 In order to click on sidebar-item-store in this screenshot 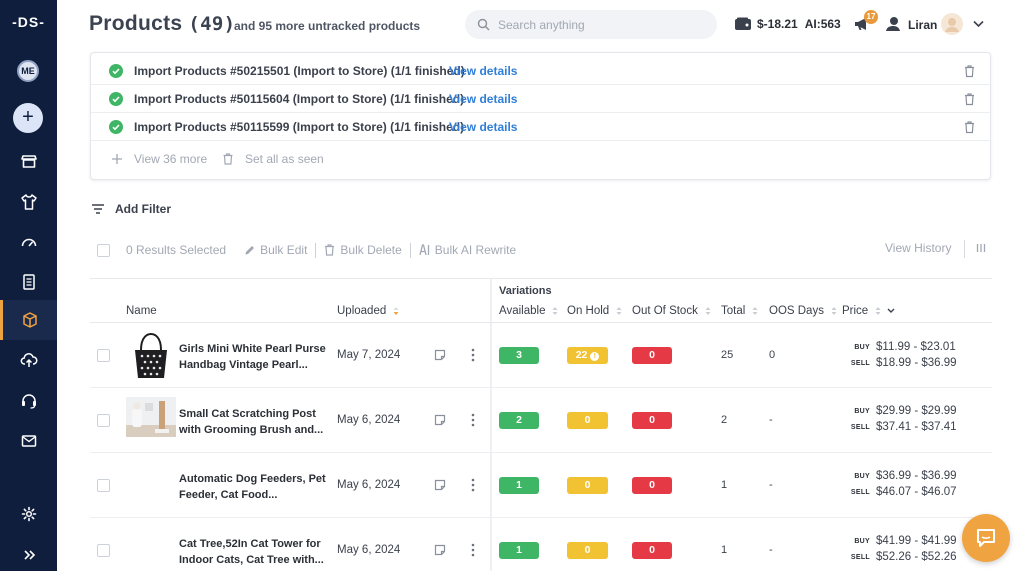, I will do `click(28, 161)`.